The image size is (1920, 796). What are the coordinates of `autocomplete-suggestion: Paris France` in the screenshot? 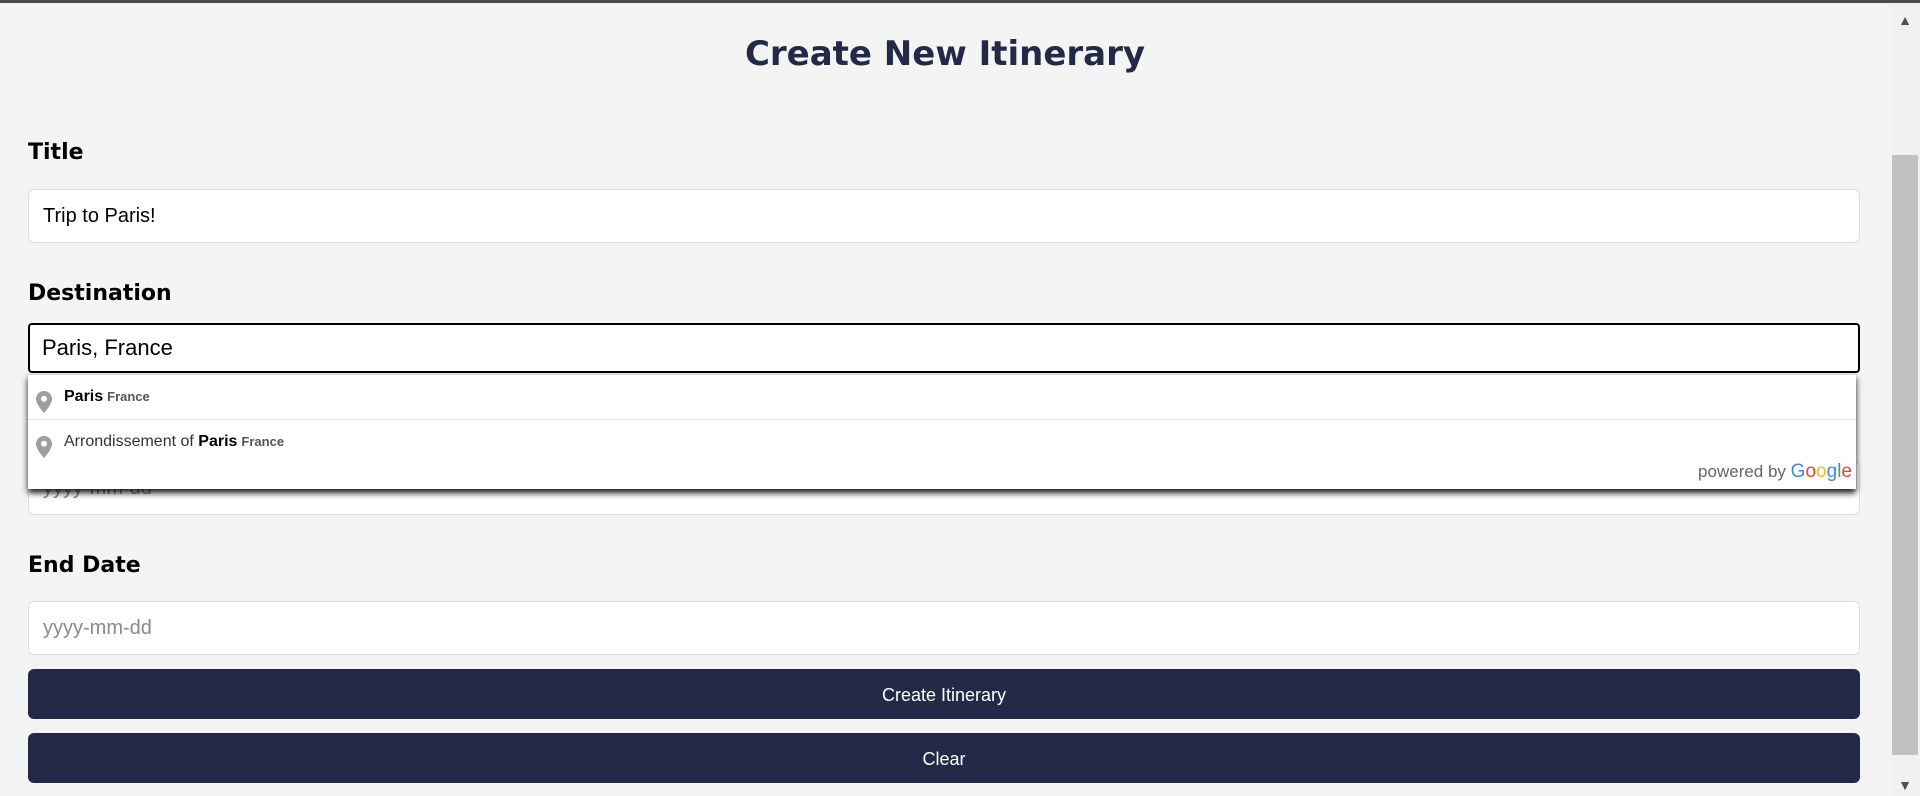 It's located at (942, 397).